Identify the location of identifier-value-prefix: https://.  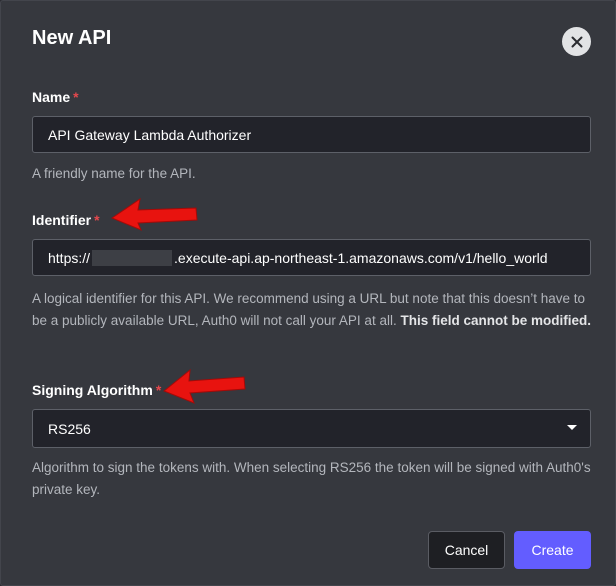
(69, 257).